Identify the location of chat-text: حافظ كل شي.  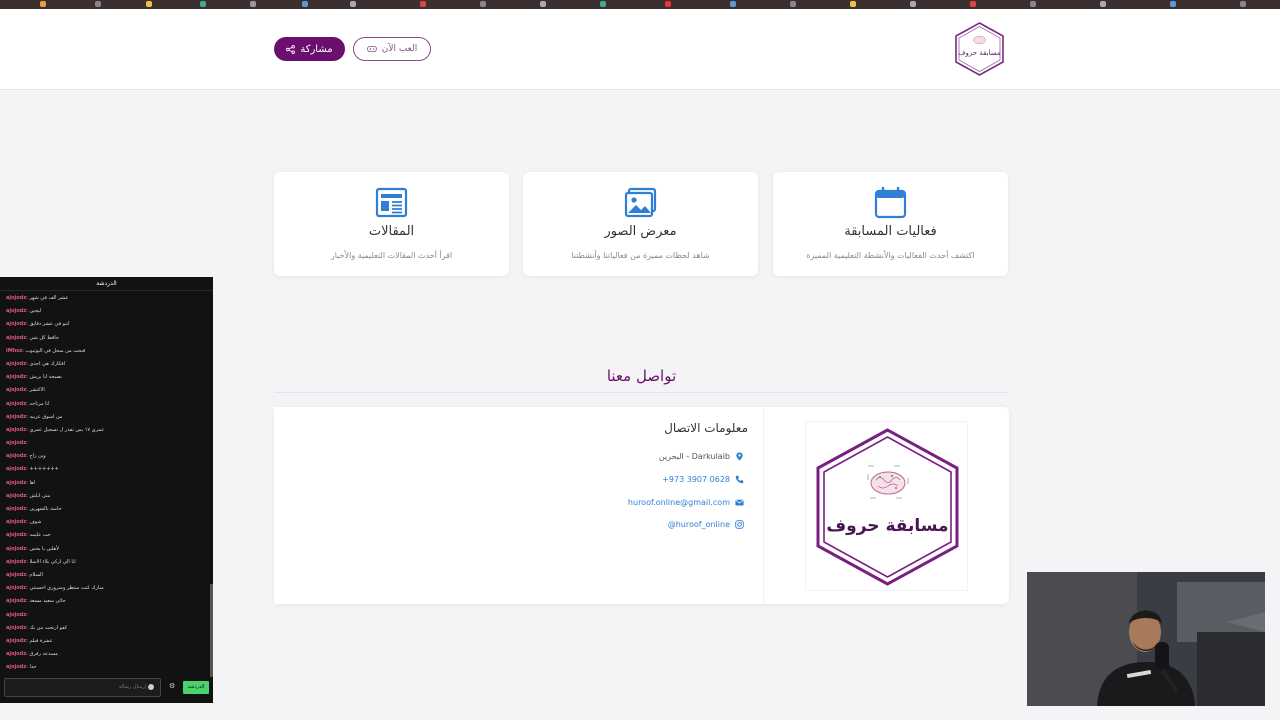
(44, 337).